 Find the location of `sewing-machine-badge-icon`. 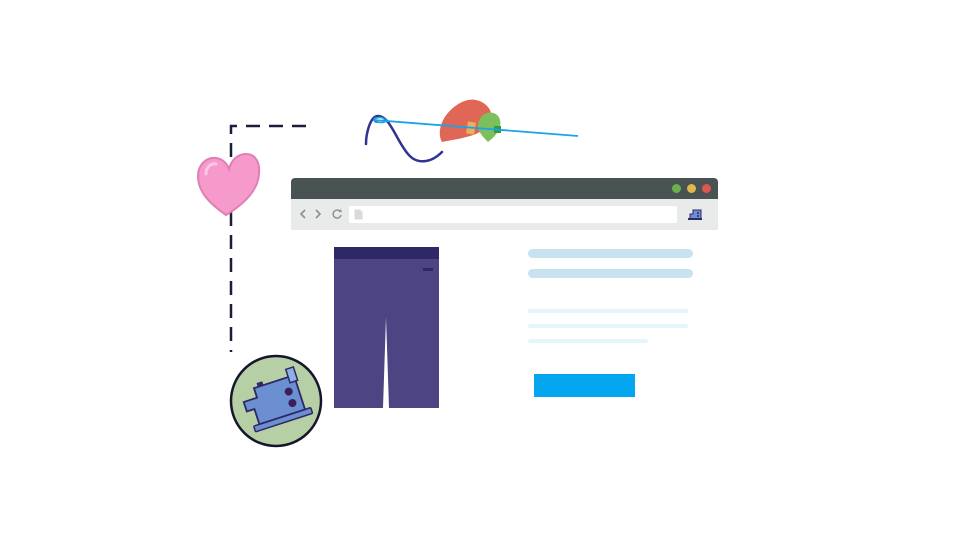

sewing-machine-badge-icon is located at coordinates (276, 401).